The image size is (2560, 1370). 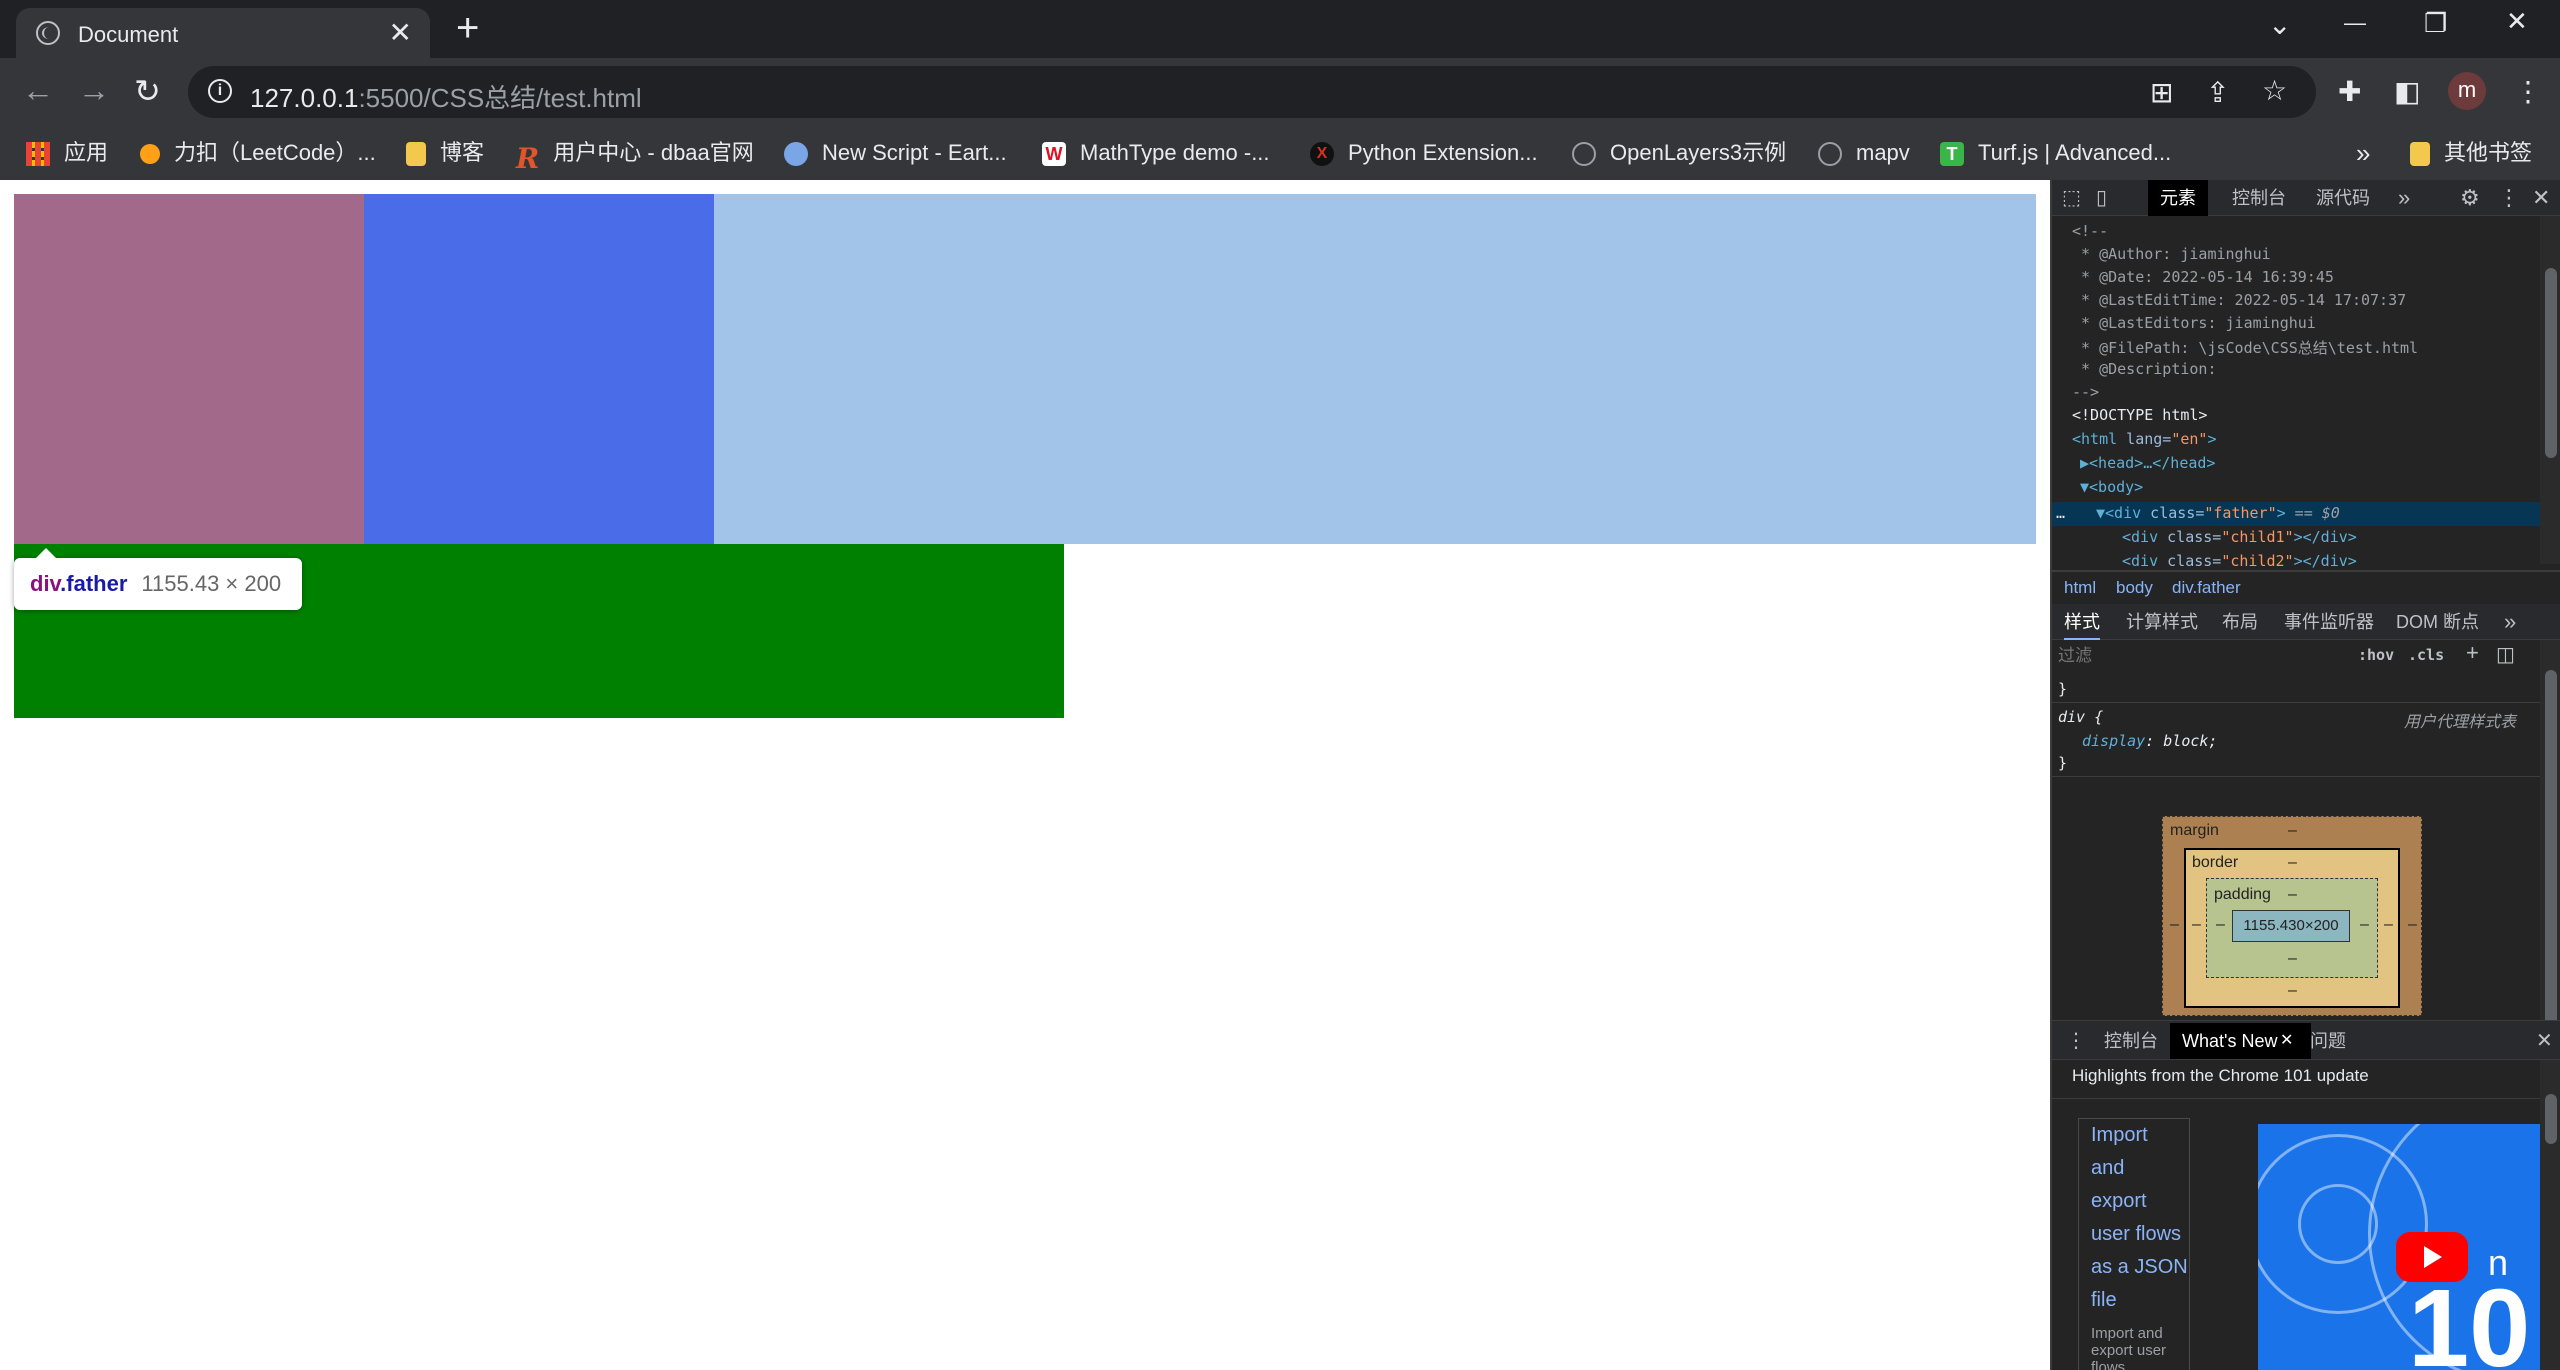 I want to click on user-agent-stylesheet-label: 用户代理样式表, so click(x=2460, y=722).